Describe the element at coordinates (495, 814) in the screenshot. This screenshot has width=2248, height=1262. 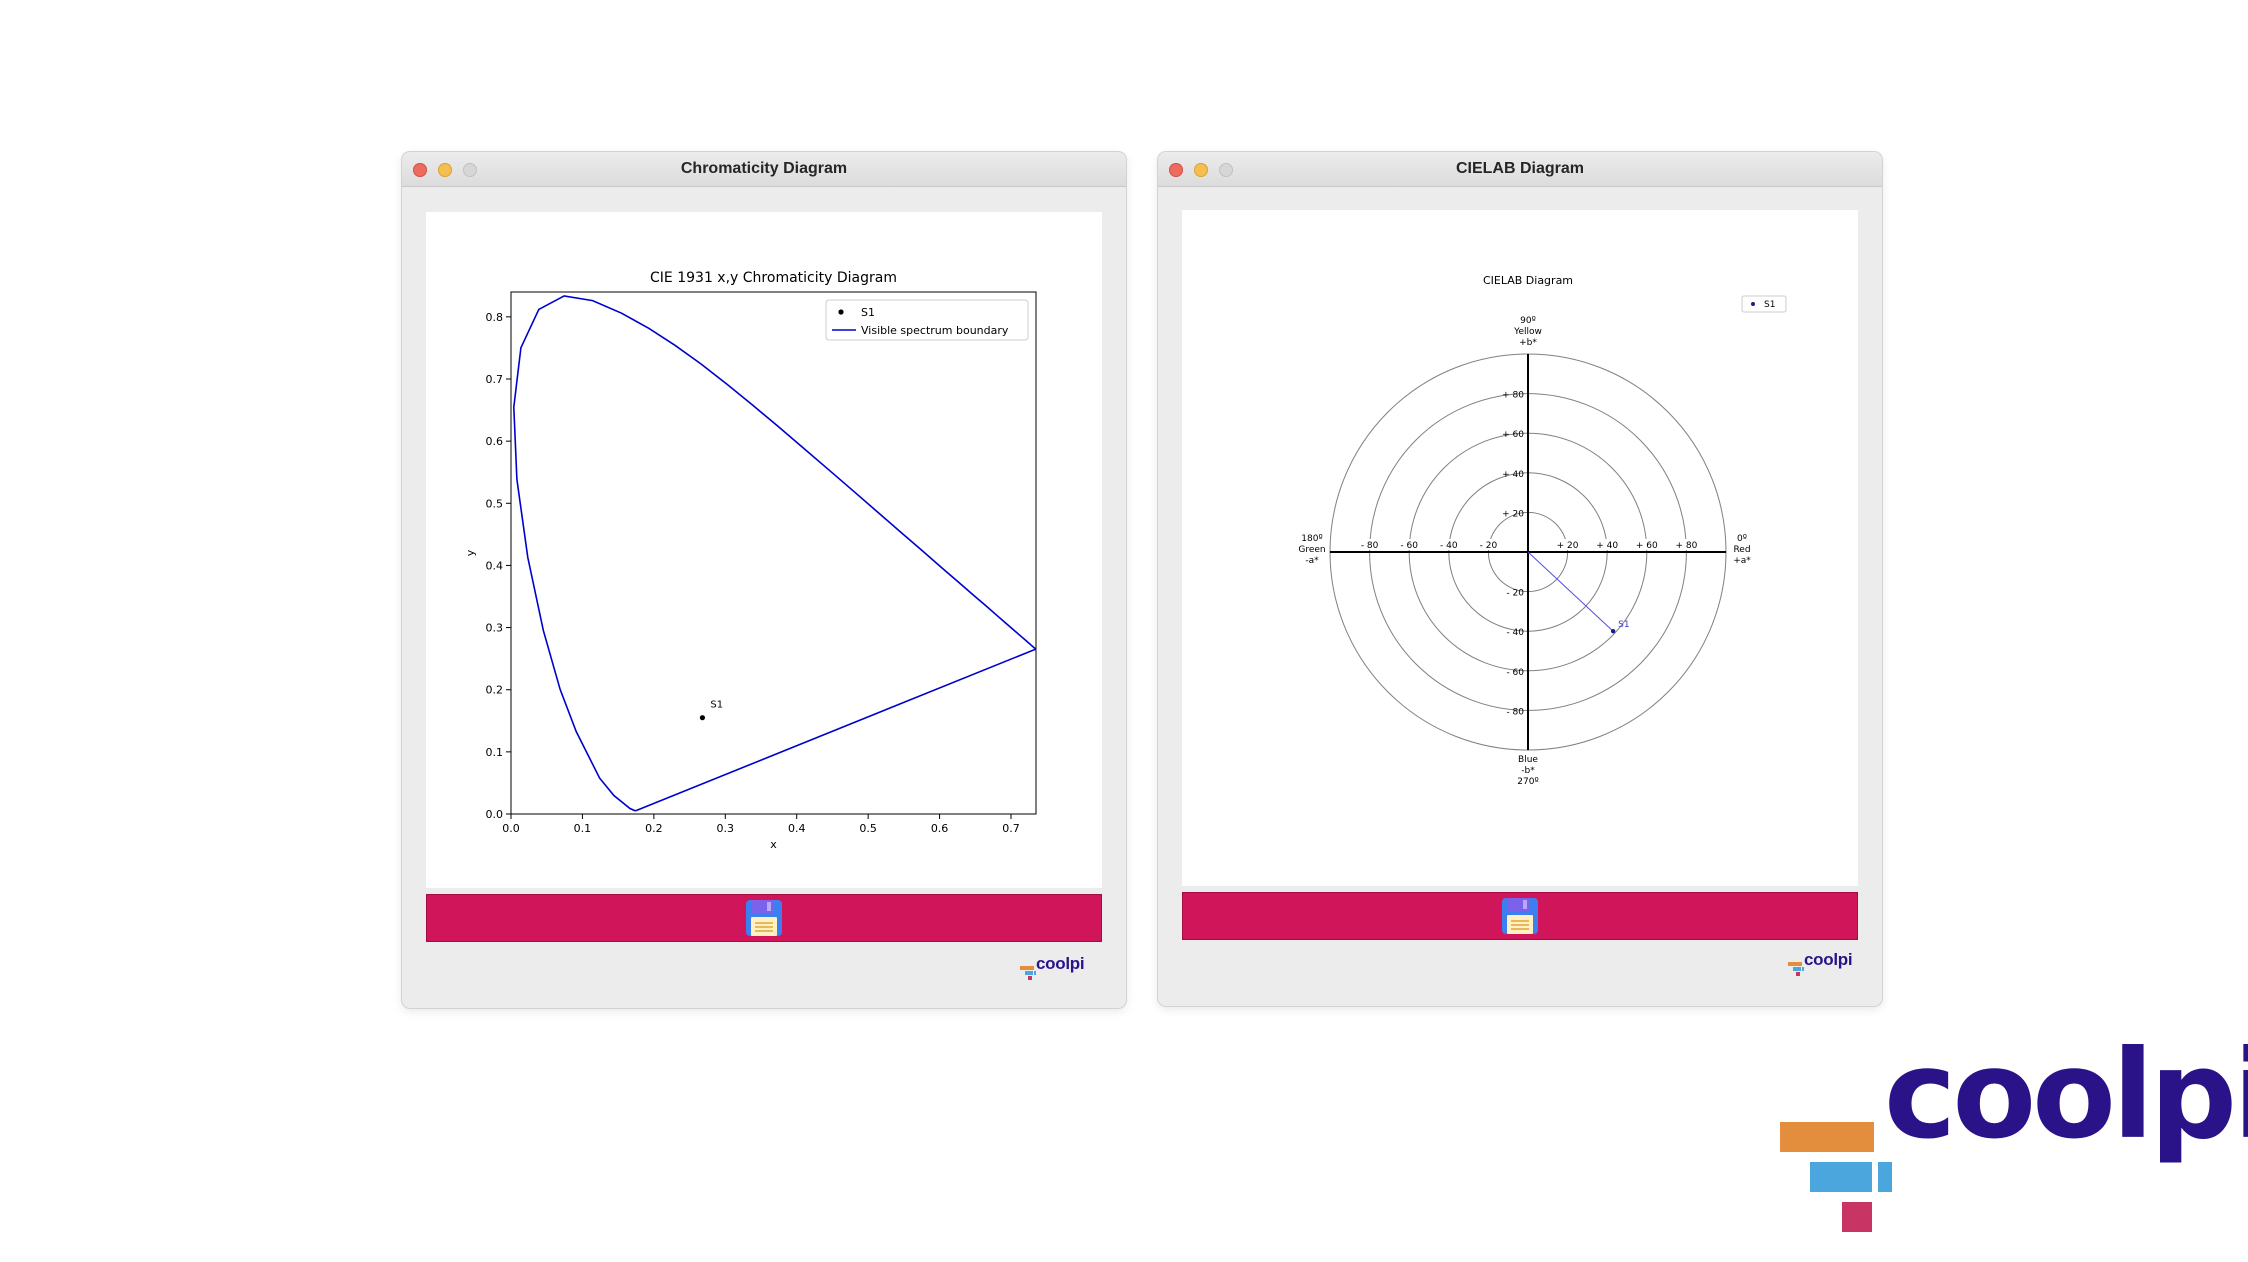
I see `y-tick-label: 0.0` at that location.